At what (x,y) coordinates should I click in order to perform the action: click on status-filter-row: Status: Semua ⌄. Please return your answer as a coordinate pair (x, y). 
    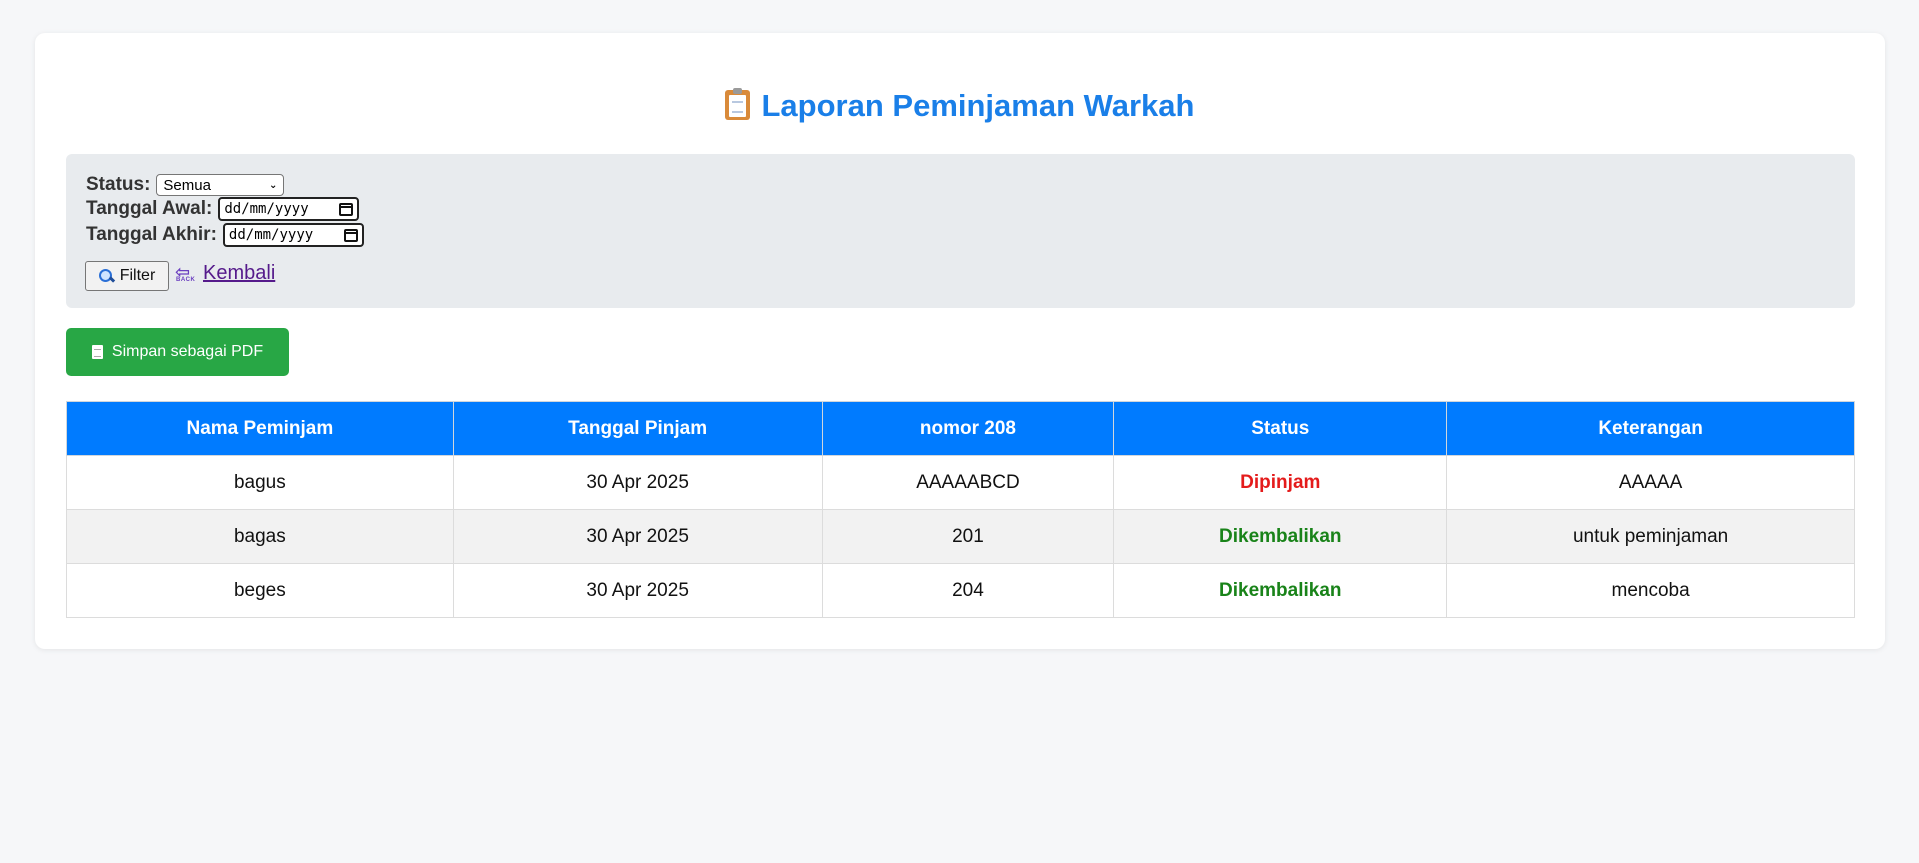
    Looking at the image, I should click on (185, 185).